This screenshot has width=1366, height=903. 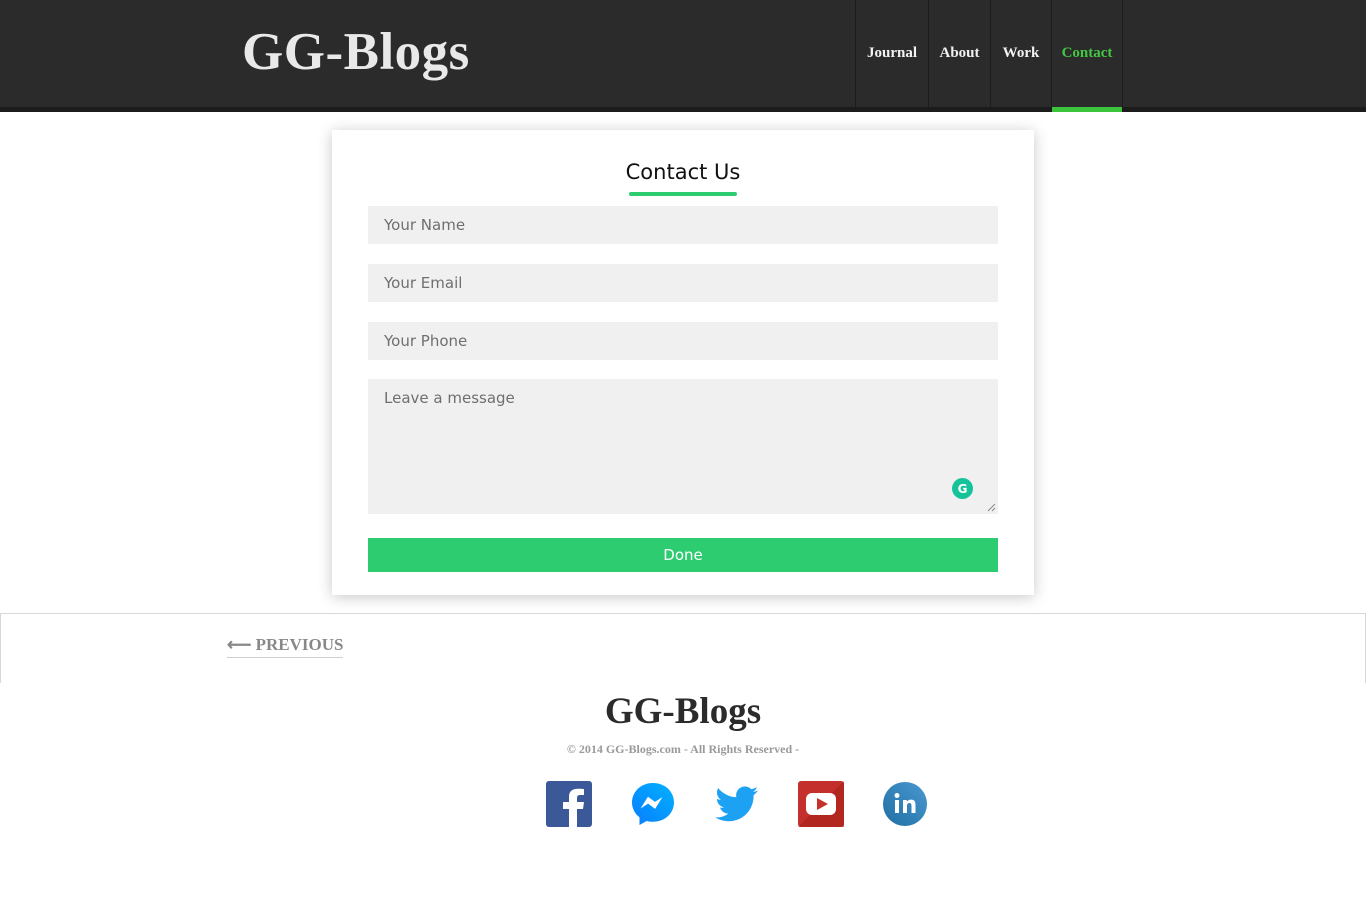 I want to click on nav-about: About, so click(x=959, y=53).